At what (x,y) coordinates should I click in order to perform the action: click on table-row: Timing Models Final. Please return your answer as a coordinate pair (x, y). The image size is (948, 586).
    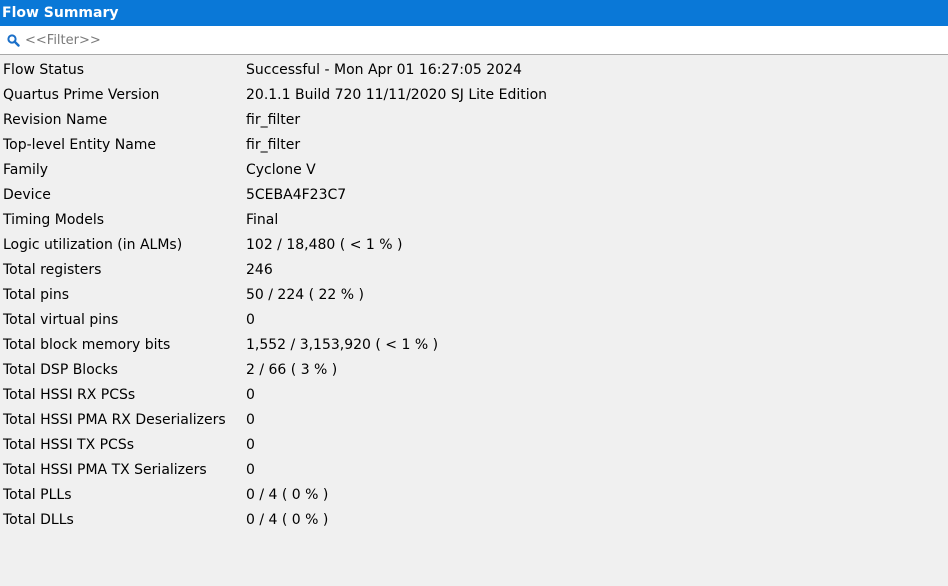
    Looking at the image, I should click on (474, 219).